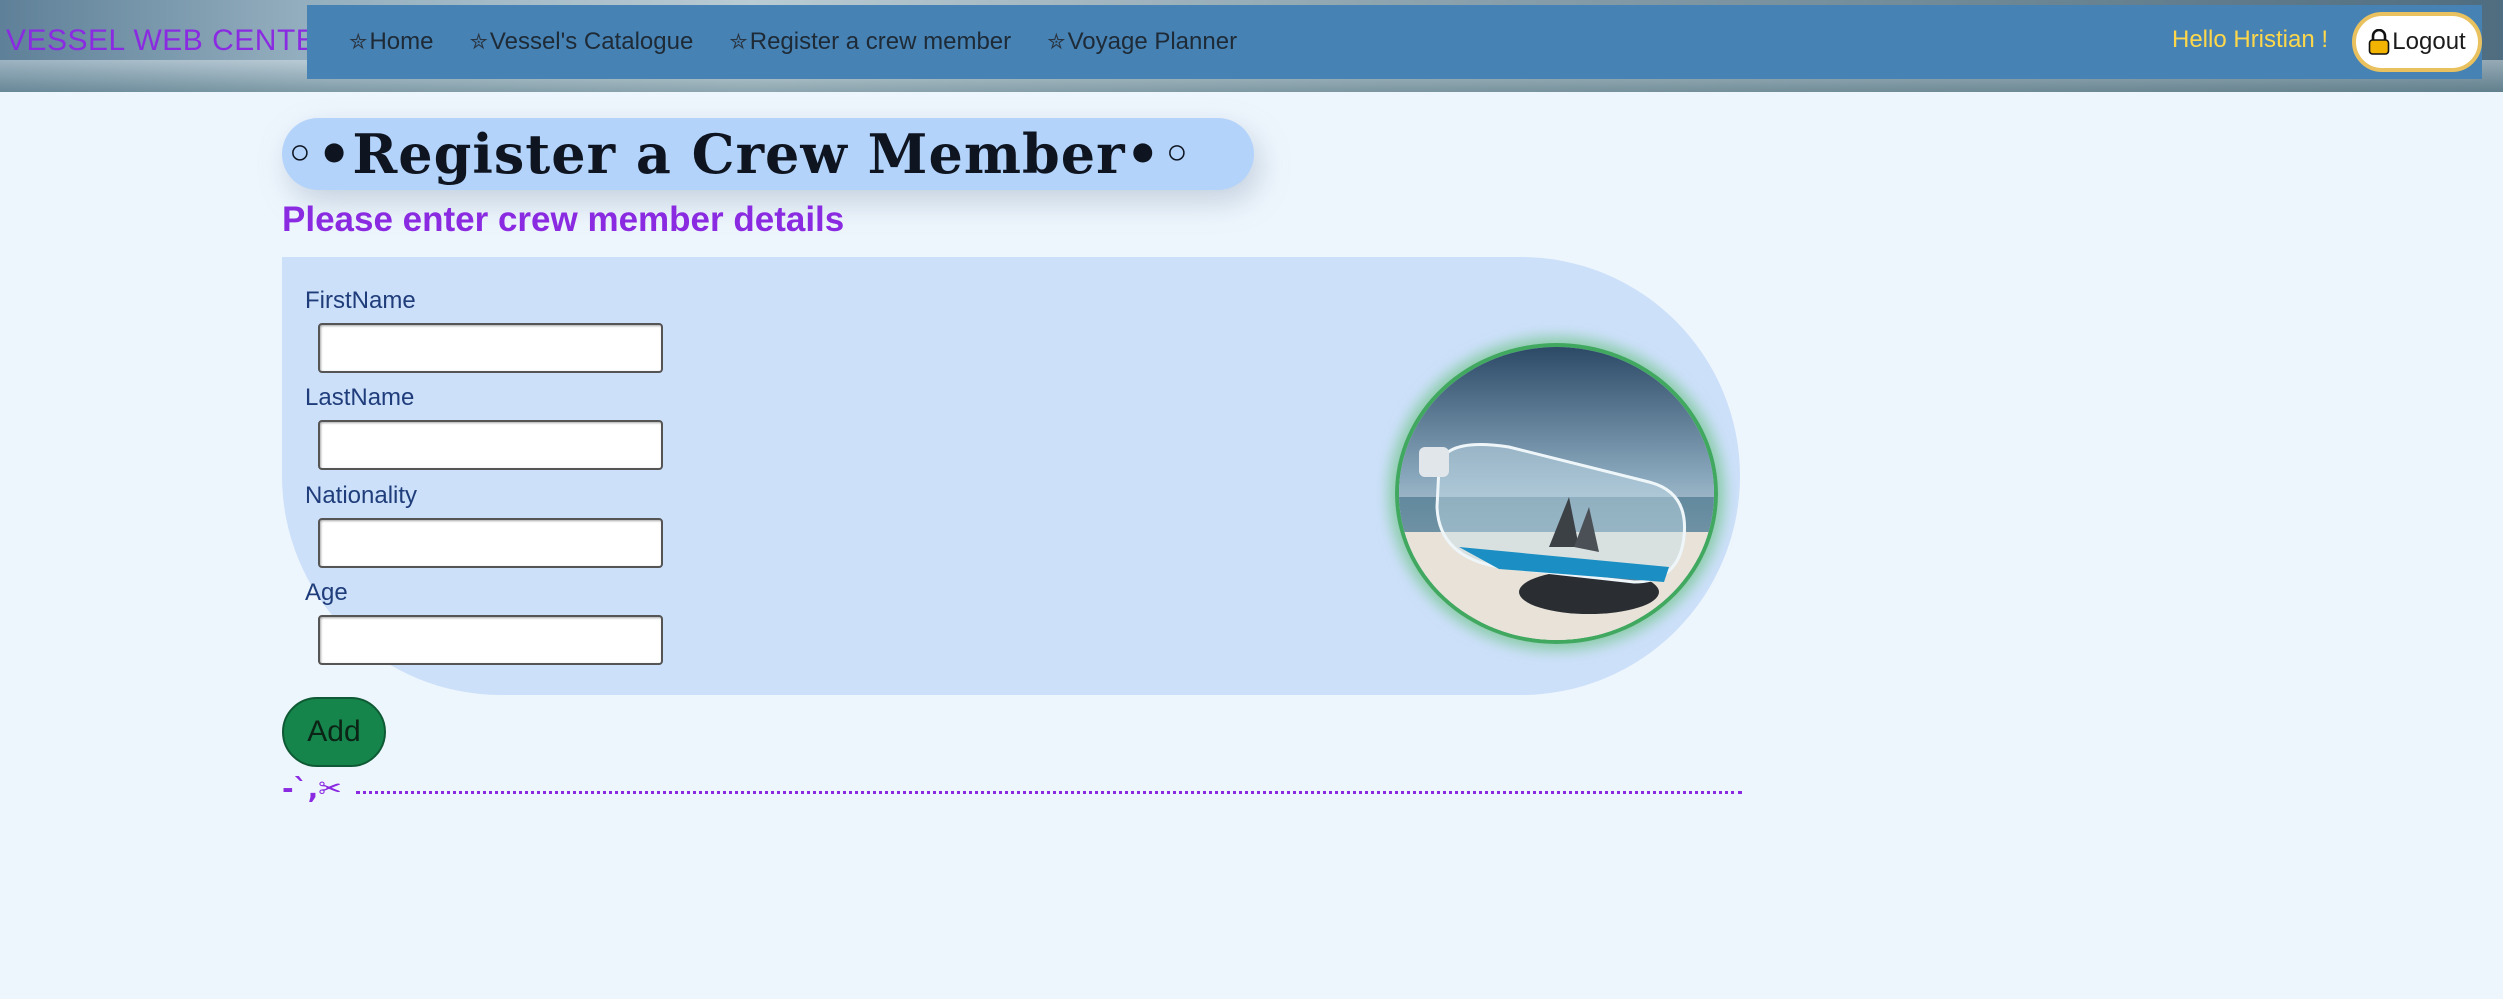  What do you see at coordinates (490, 640) in the screenshot?
I see `age-input` at bounding box center [490, 640].